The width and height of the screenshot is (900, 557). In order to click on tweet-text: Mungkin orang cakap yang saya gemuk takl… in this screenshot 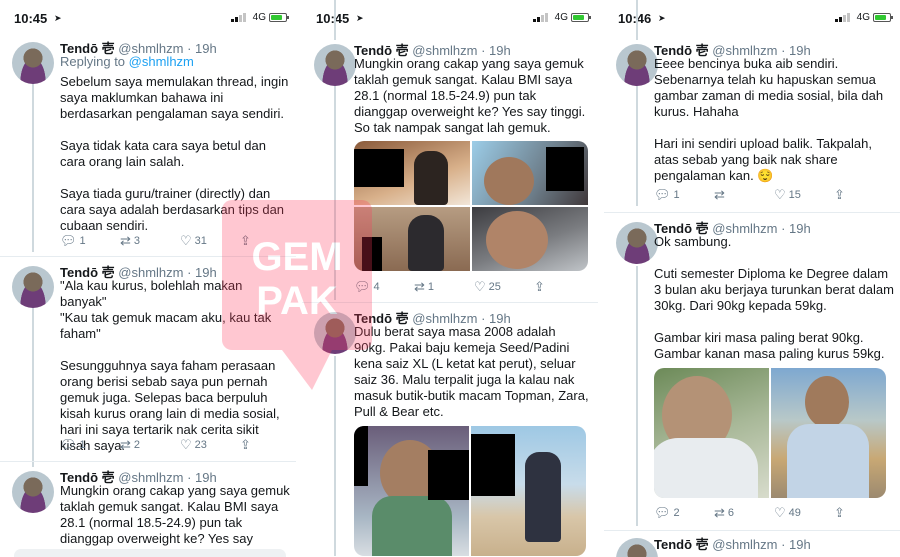, I will do `click(175, 520)`.